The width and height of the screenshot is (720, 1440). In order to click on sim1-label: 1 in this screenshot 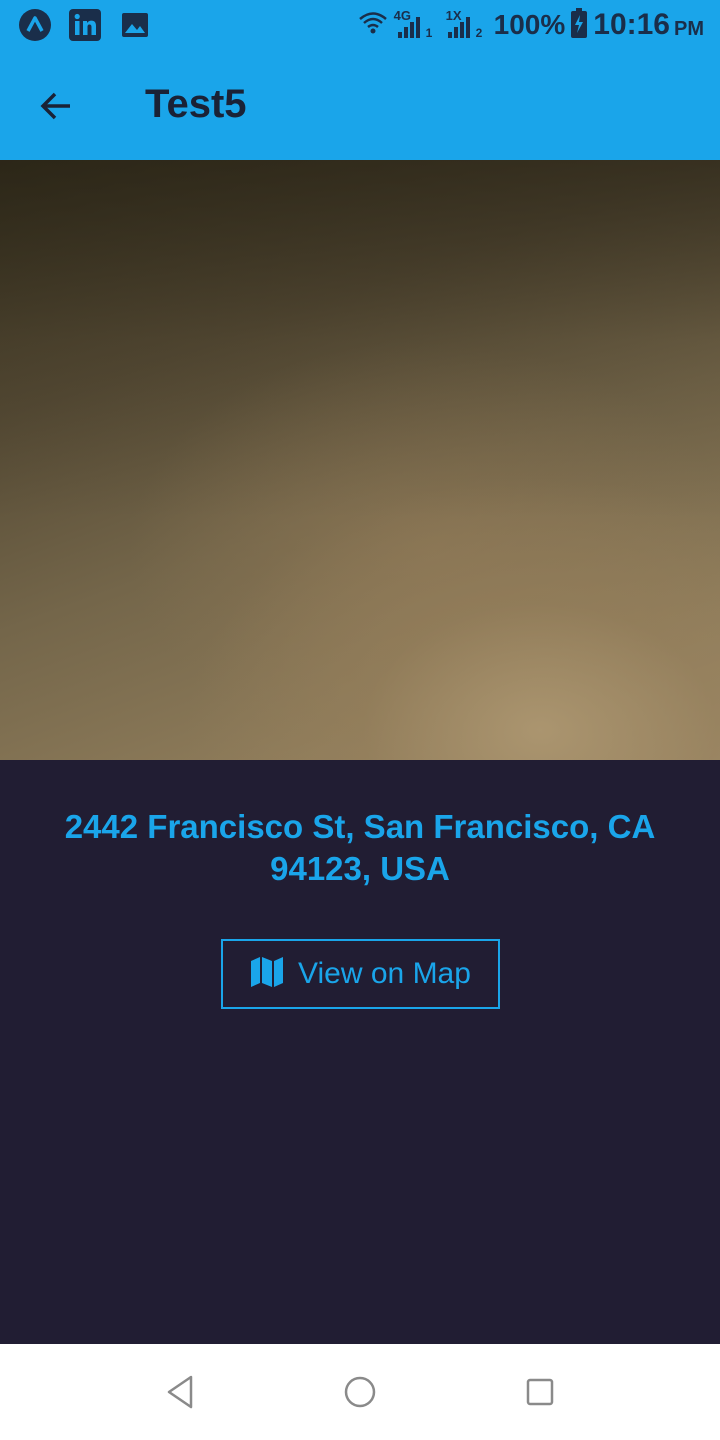, I will do `click(429, 33)`.